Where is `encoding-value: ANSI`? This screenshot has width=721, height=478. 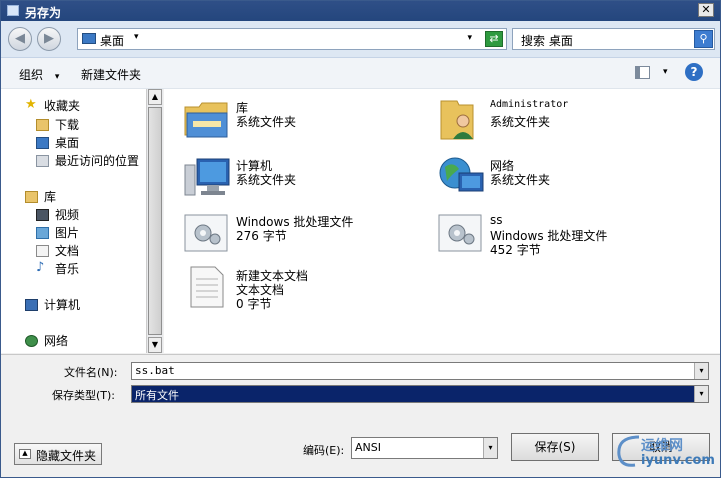
encoding-value: ANSI is located at coordinates (368, 447).